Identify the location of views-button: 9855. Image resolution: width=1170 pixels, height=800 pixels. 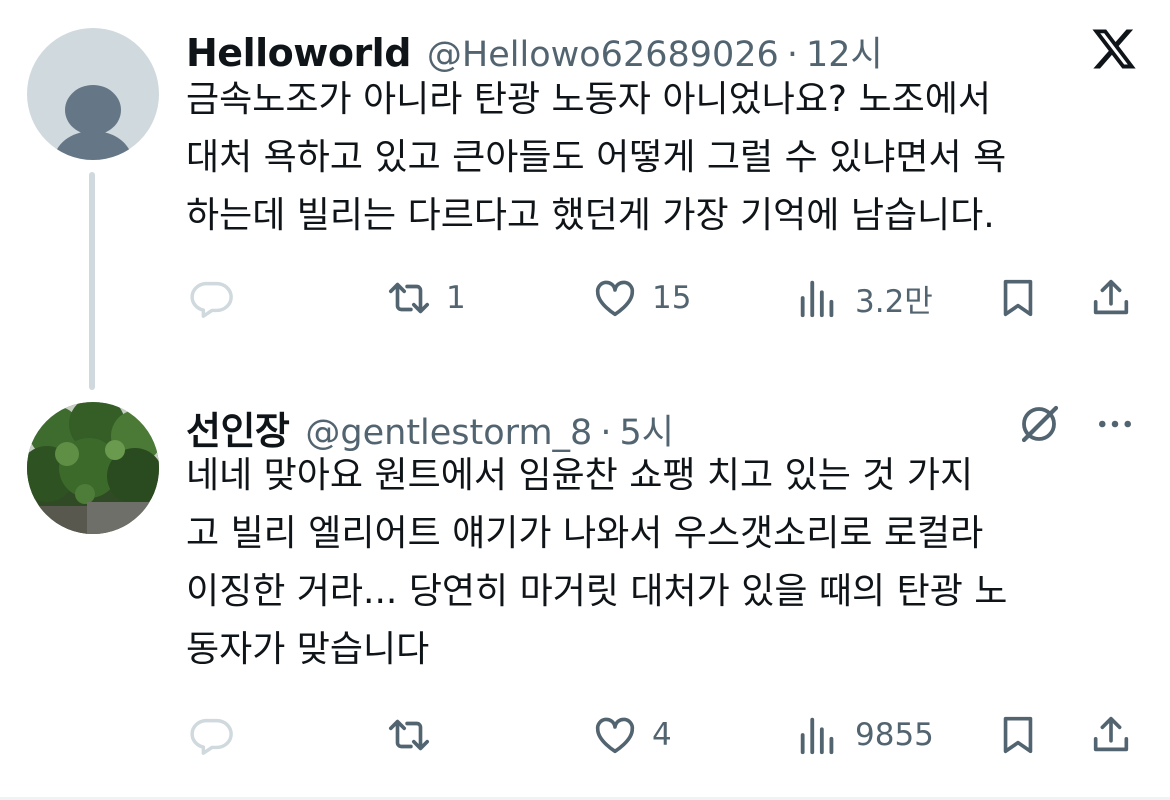
(864, 735).